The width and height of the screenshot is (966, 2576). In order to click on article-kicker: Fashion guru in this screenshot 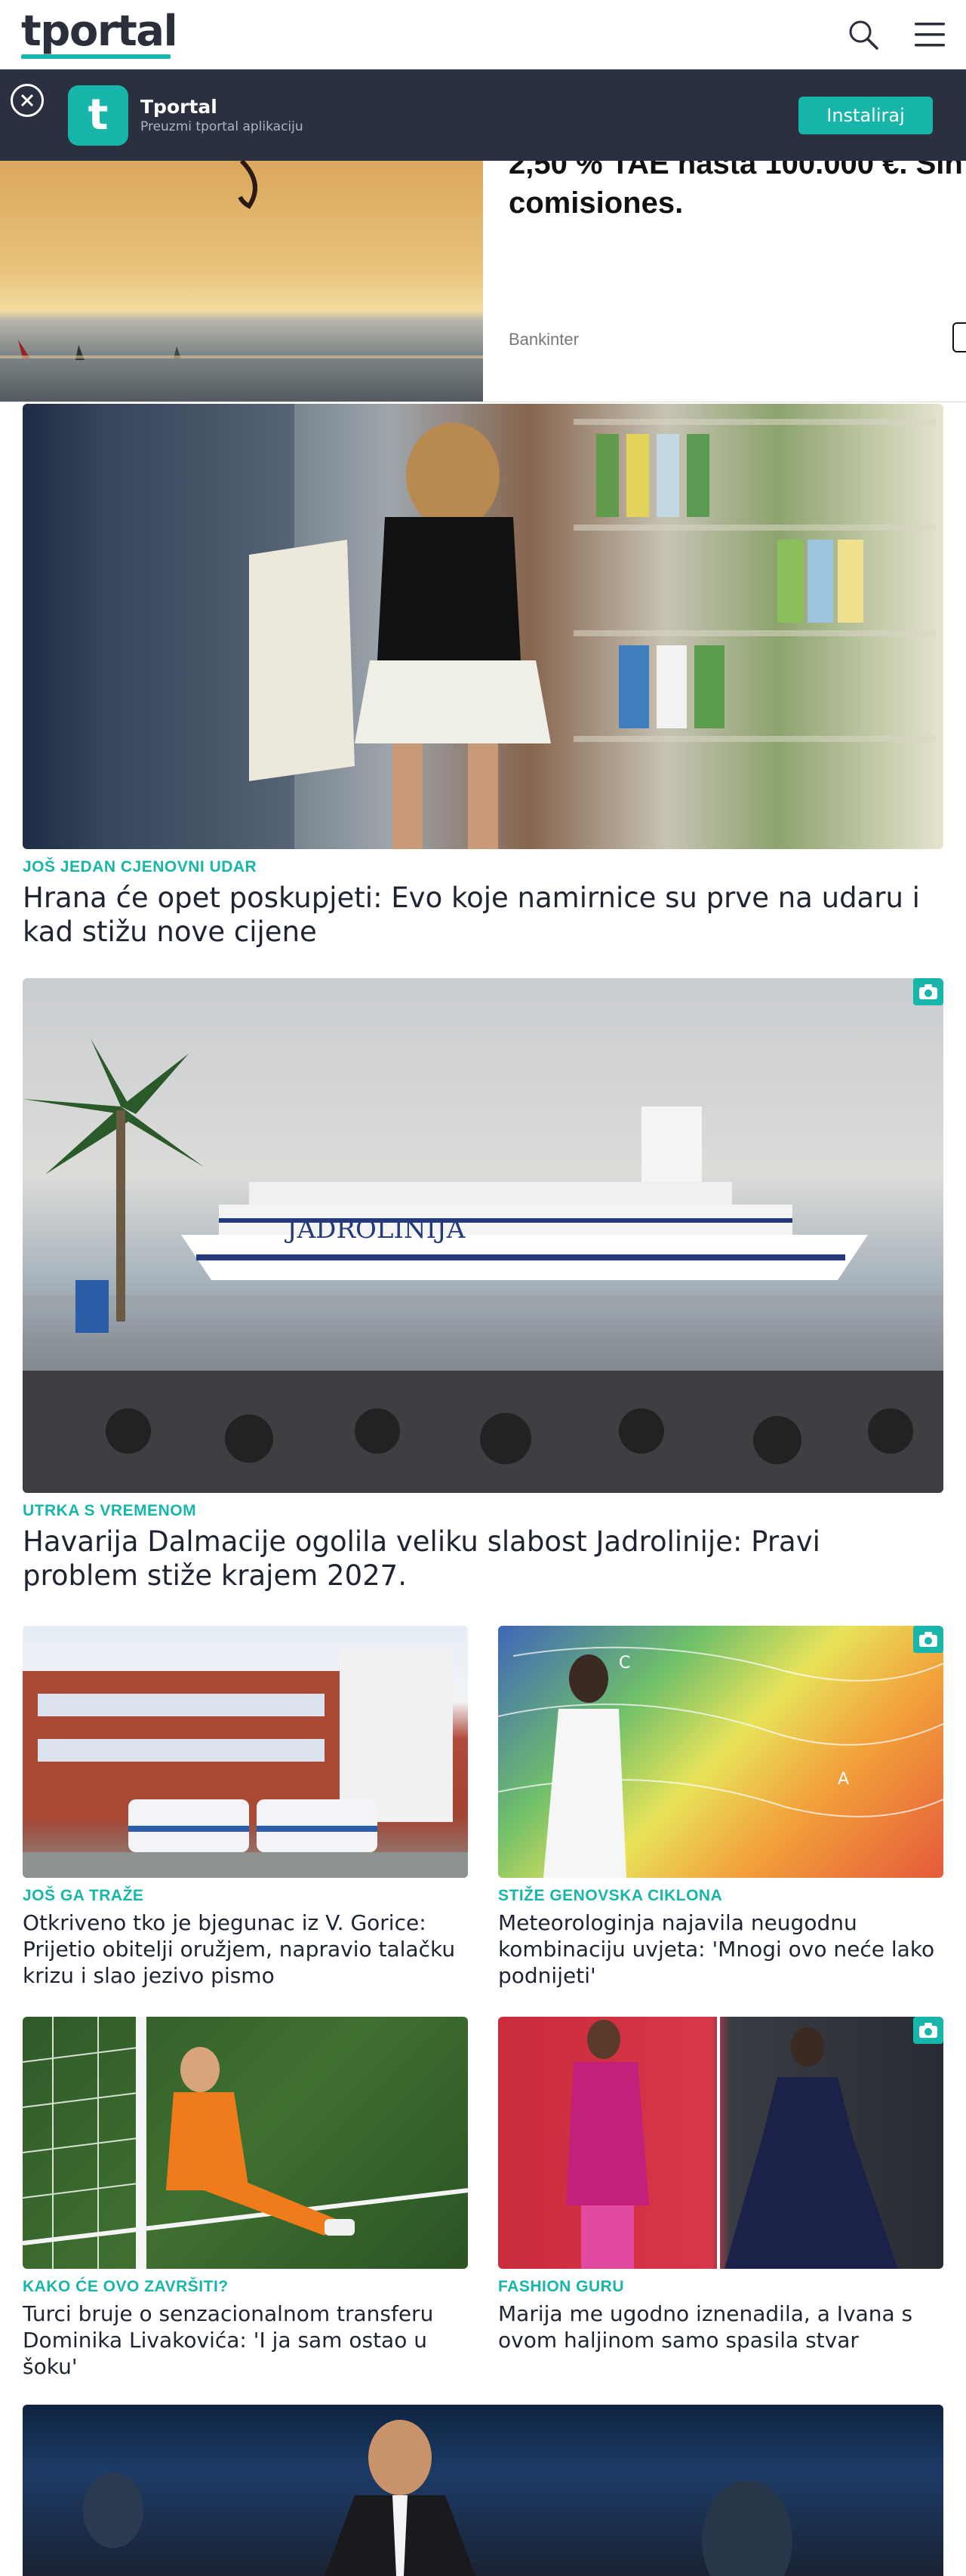, I will do `click(561, 2286)`.